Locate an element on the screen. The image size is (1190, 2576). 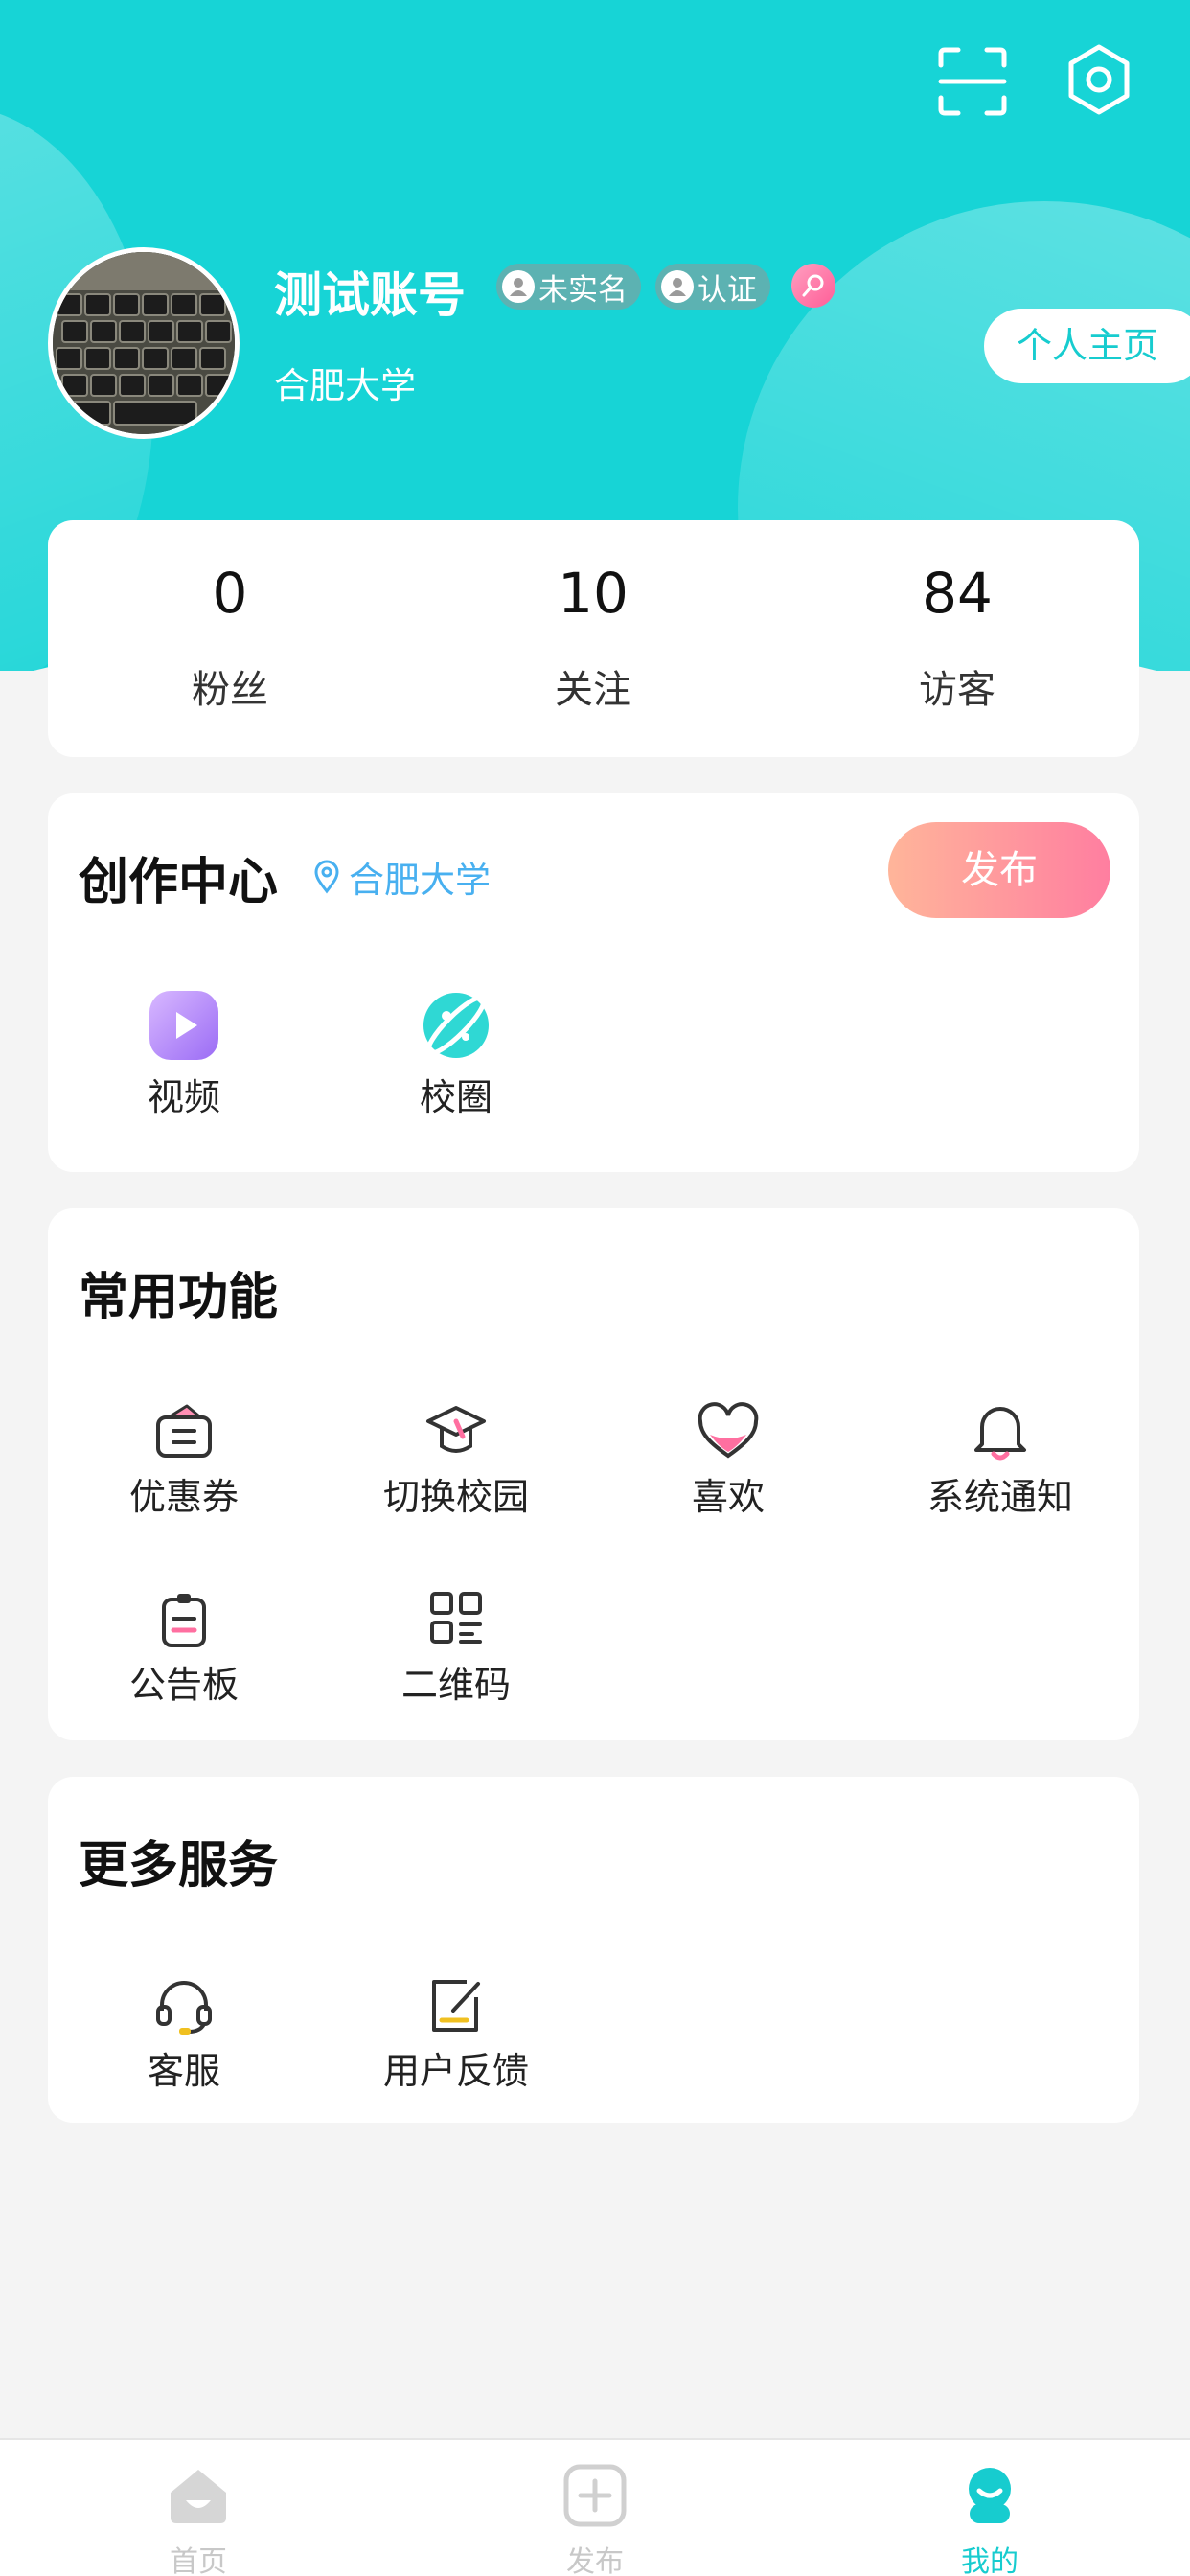
settings-icon is located at coordinates (1099, 79).